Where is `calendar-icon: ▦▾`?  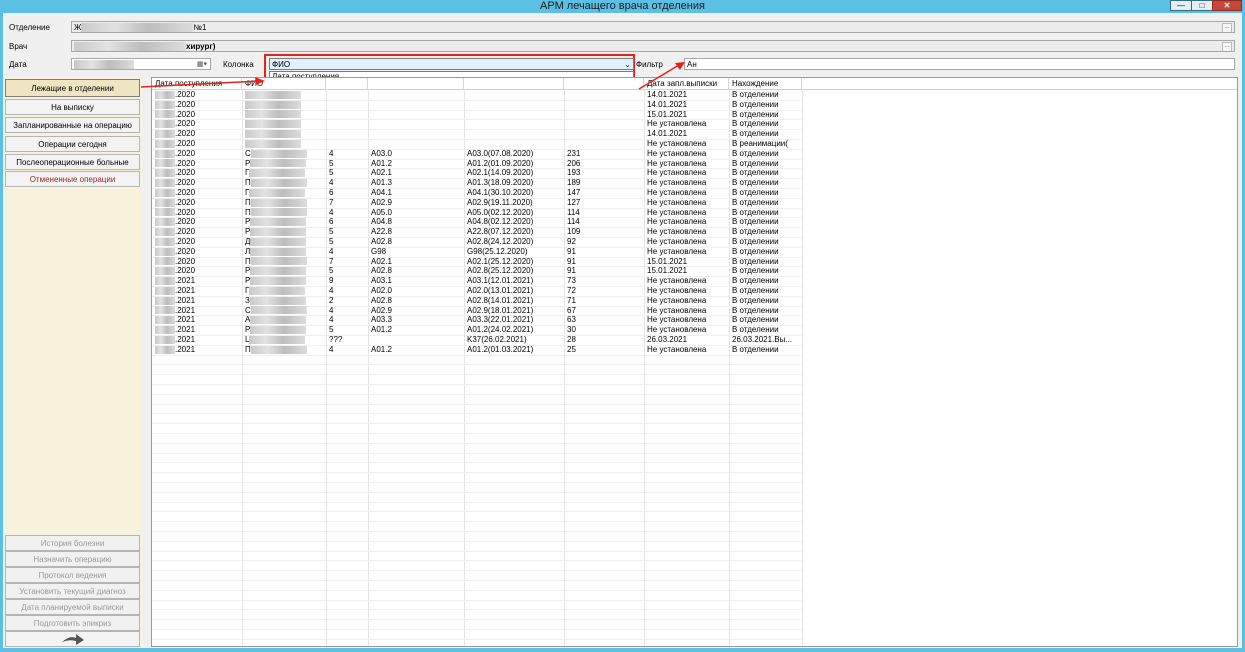 calendar-icon: ▦▾ is located at coordinates (202, 64).